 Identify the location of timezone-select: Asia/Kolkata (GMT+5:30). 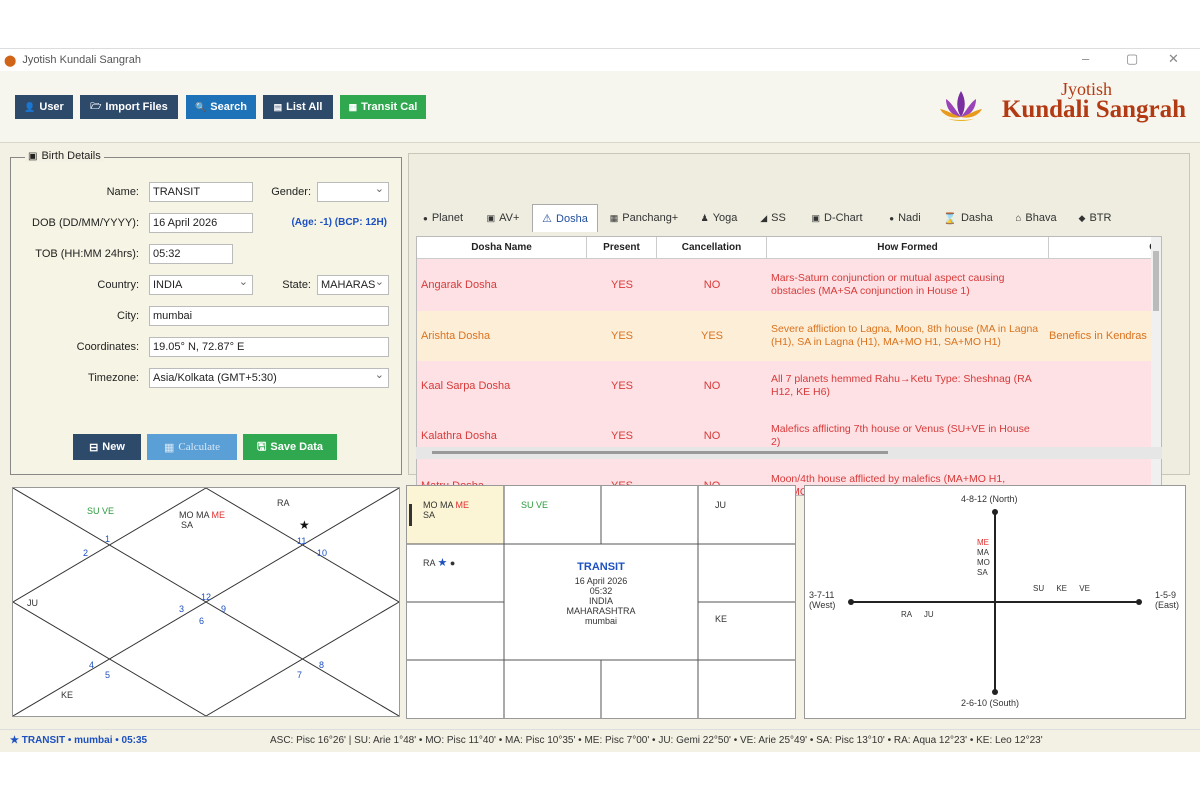
(269, 378).